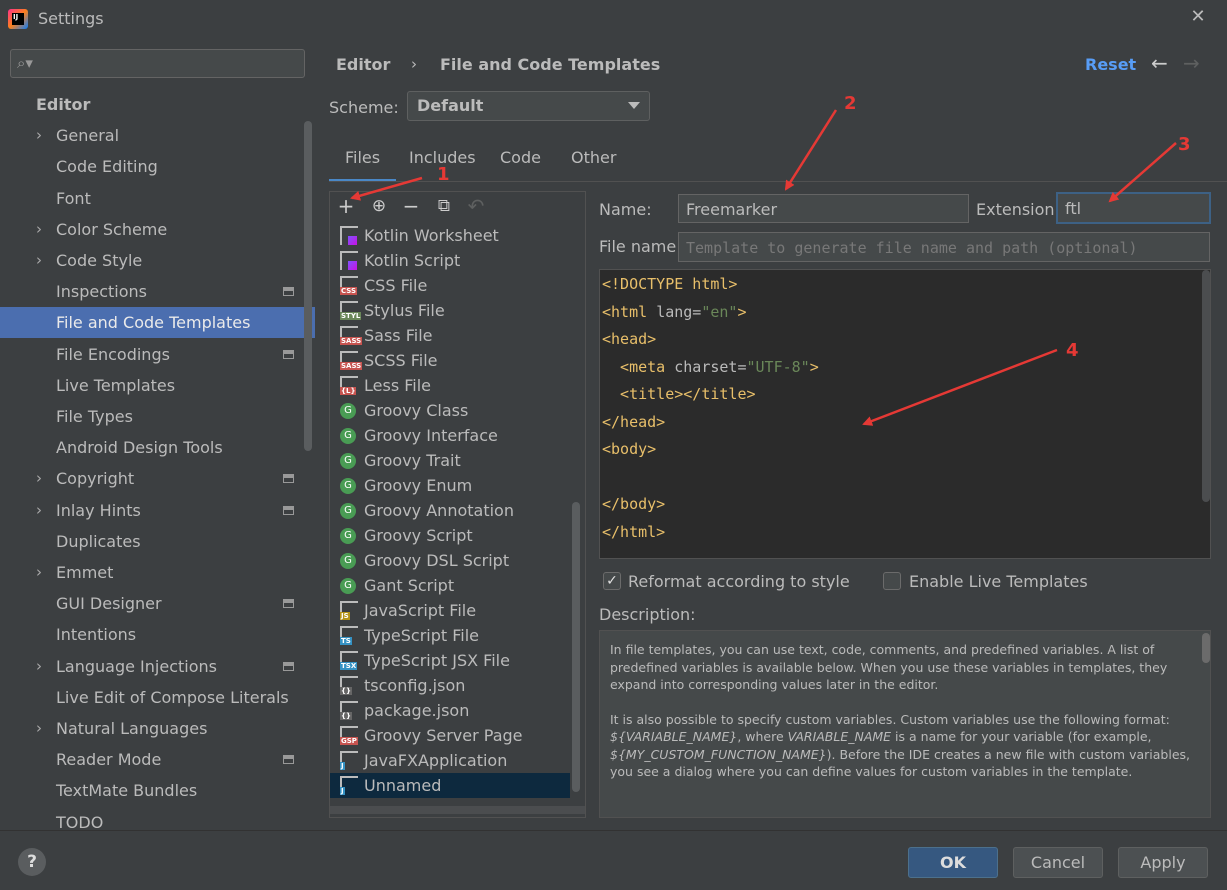  What do you see at coordinates (593, 165) in the screenshot?
I see `tab-other: Other` at bounding box center [593, 165].